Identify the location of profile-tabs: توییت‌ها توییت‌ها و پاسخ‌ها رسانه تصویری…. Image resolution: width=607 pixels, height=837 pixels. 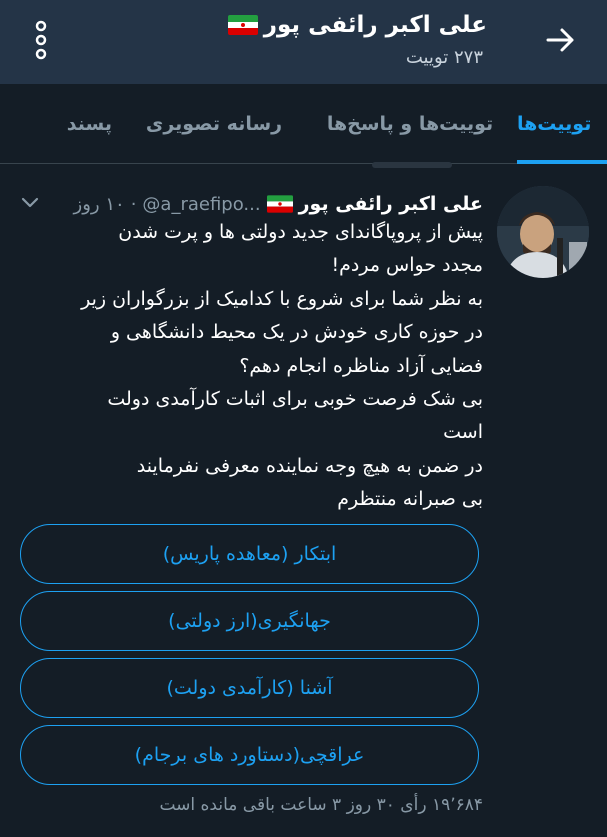
(303, 124).